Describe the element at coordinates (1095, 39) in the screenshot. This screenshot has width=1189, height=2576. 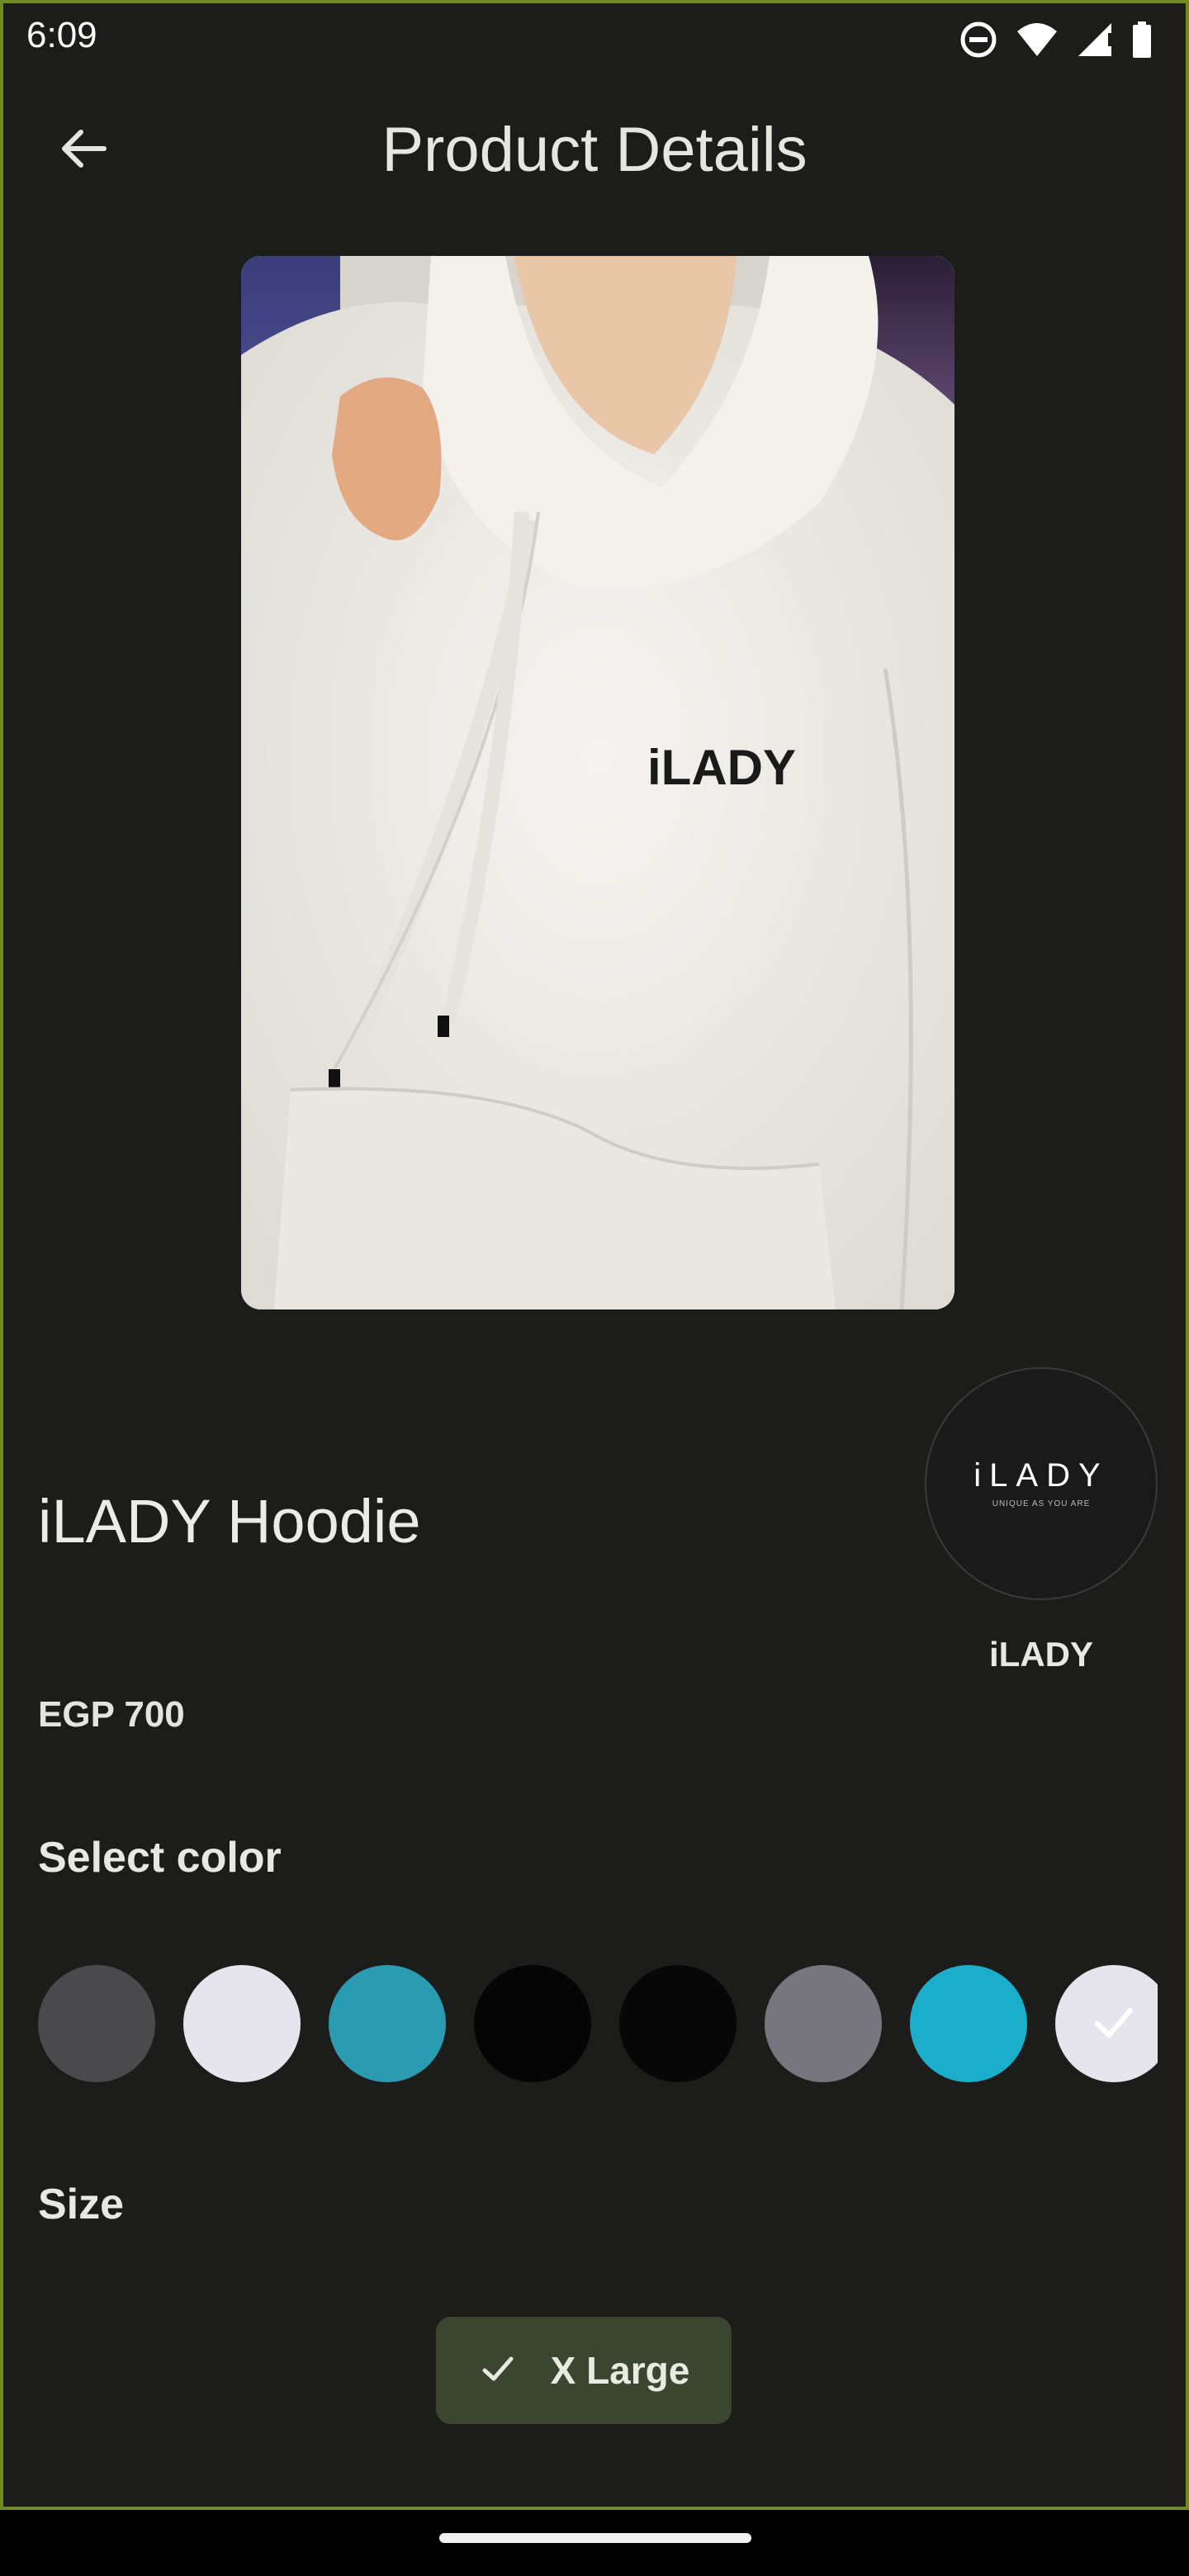
I see `cellular-signal-icon` at that location.